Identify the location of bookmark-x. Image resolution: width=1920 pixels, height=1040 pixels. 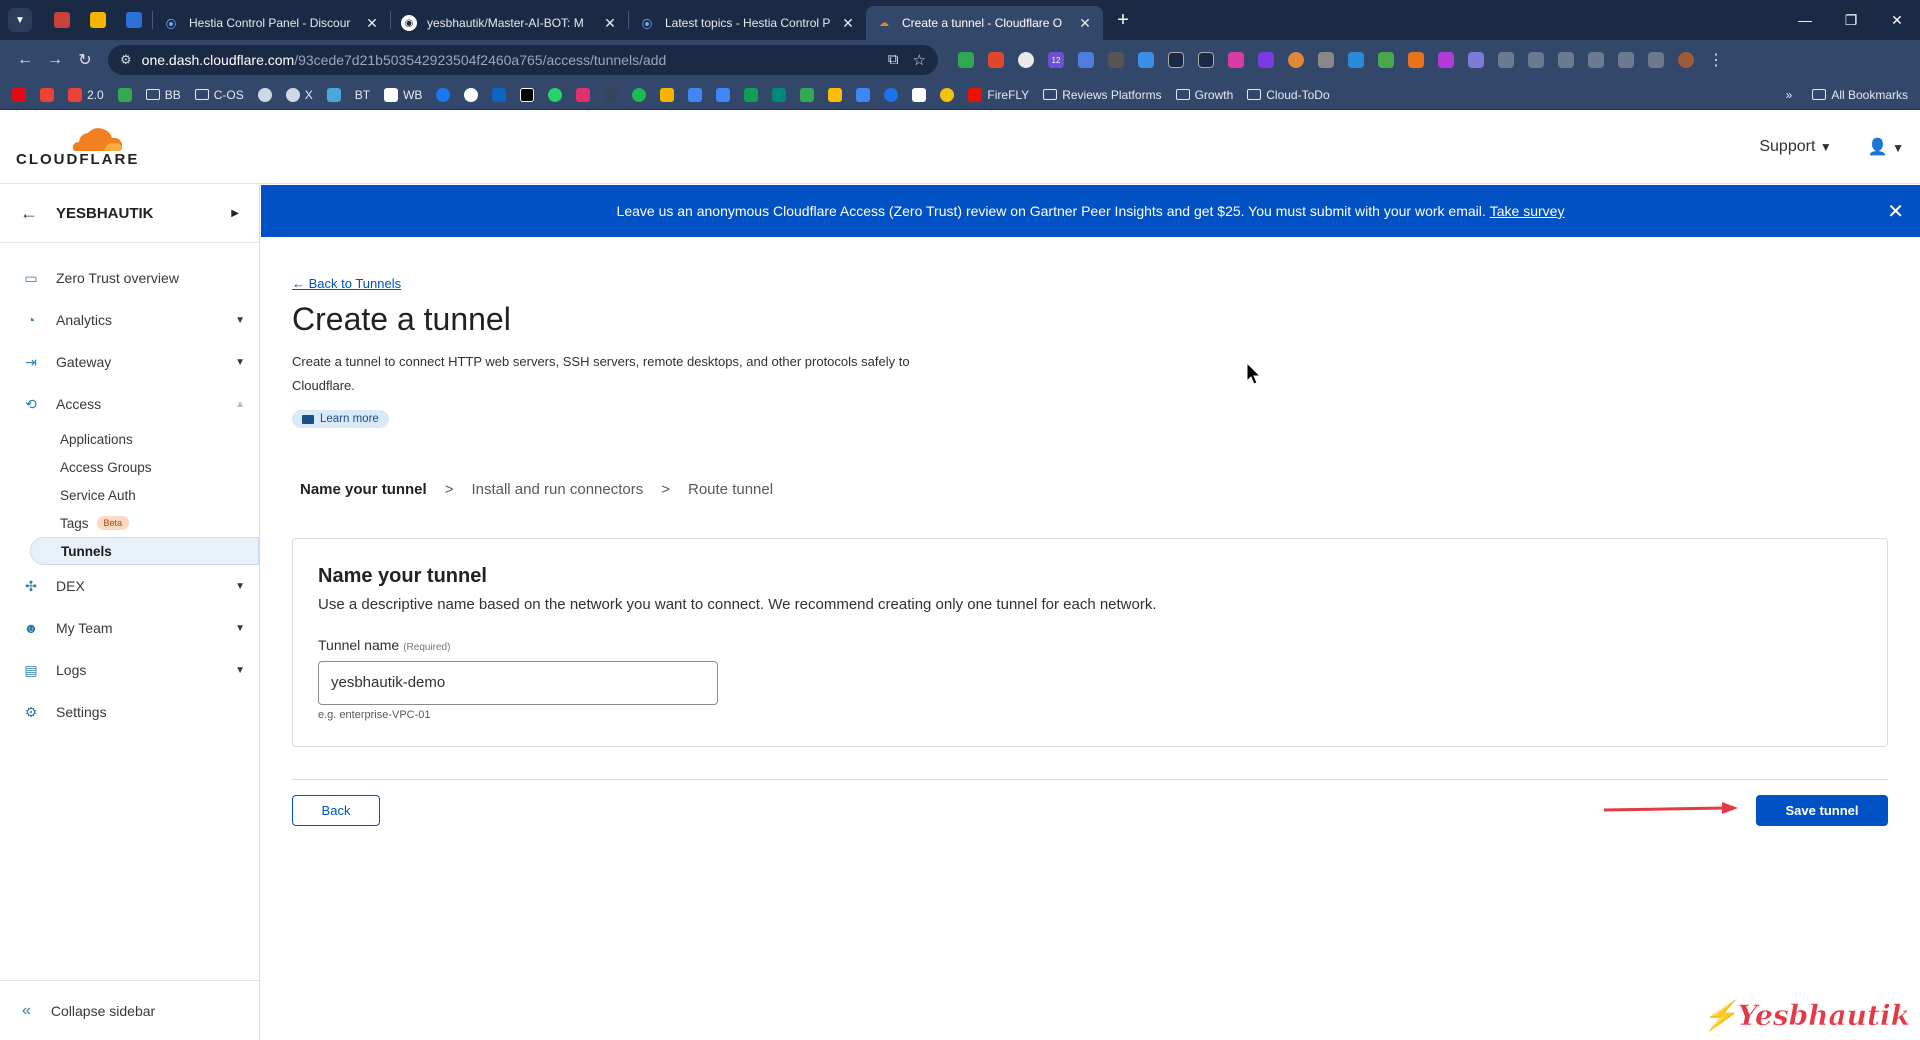
(527, 94).